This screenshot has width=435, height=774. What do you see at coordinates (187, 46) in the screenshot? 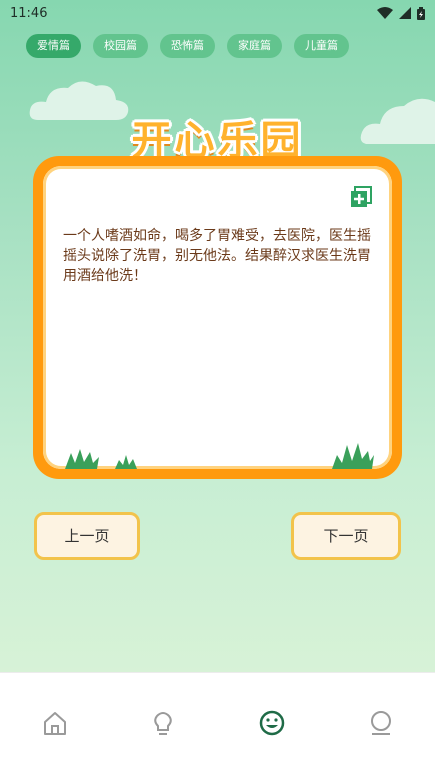
I see `tab-horror: 恐怖篇` at bounding box center [187, 46].